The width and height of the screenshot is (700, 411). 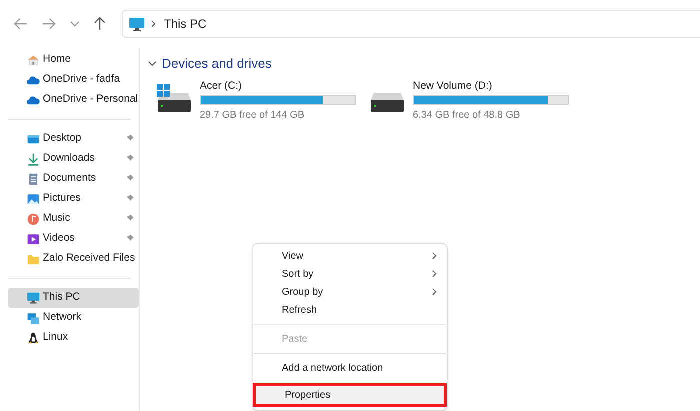 I want to click on section-heading: Devices and drives, so click(x=217, y=64).